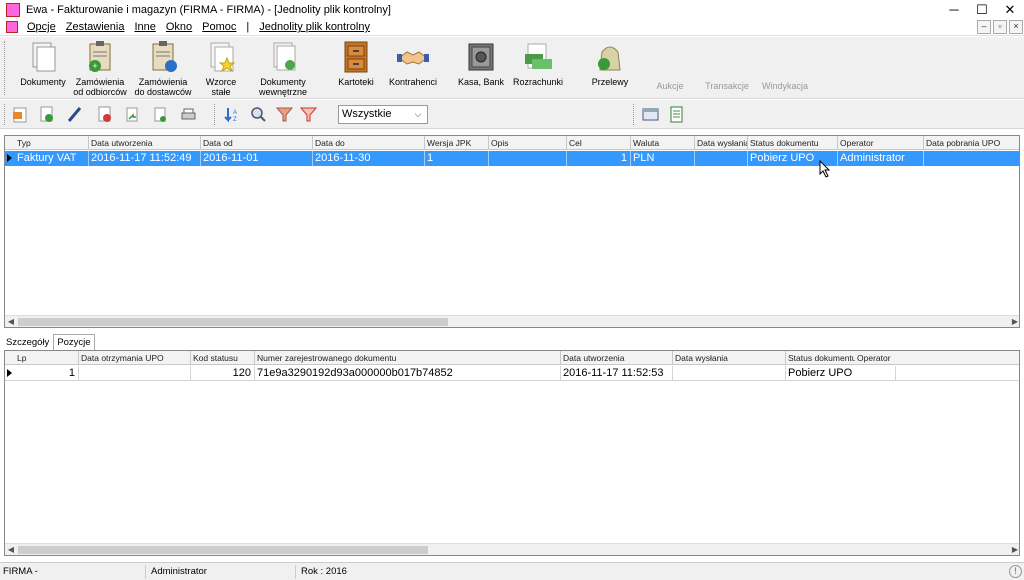 This screenshot has height=580, width=1024. Describe the element at coordinates (284, 56) in the screenshot. I see `internal-documents-icon` at that location.